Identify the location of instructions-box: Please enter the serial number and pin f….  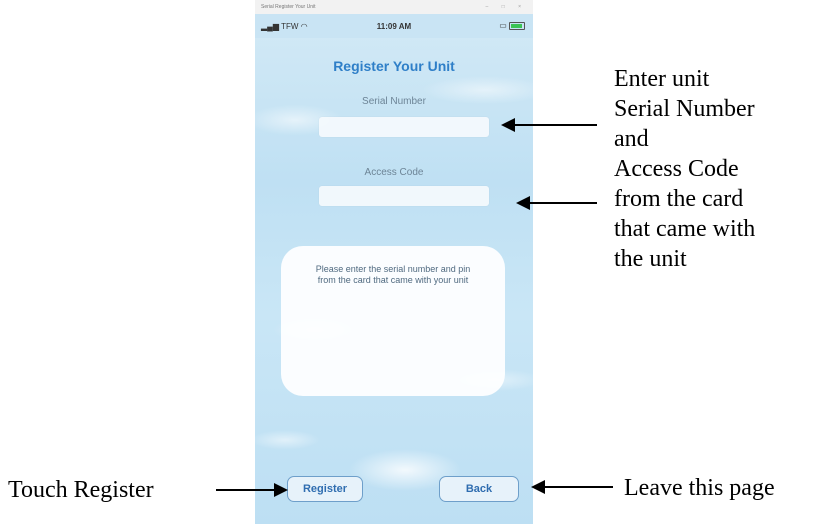
(393, 321).